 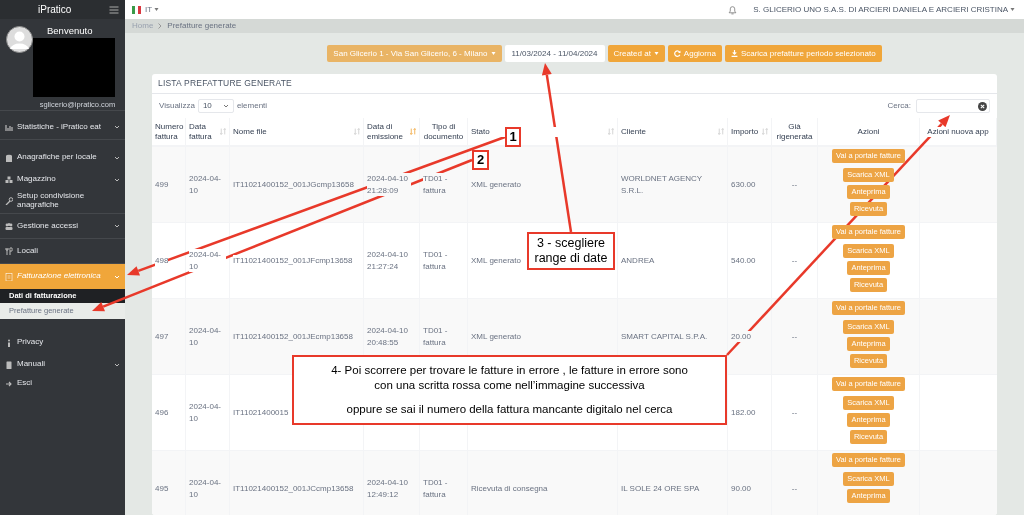 What do you see at coordinates (55, 10) in the screenshot?
I see `logo: iPratico` at bounding box center [55, 10].